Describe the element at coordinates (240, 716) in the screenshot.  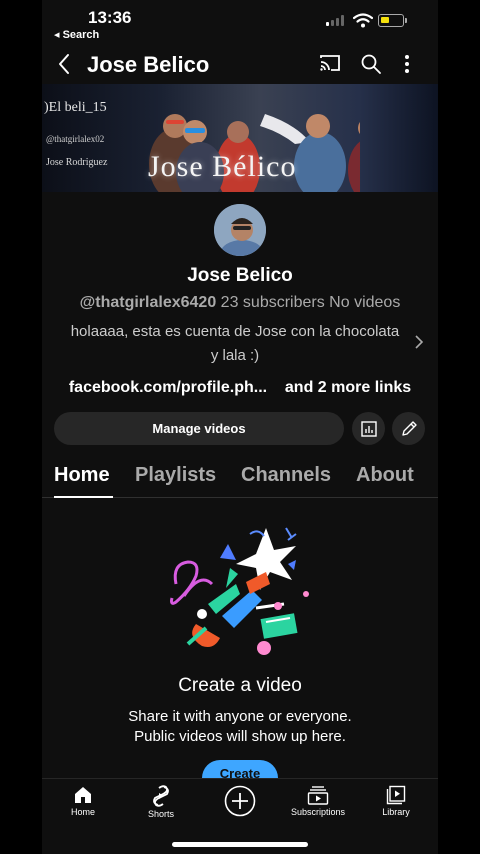
I see `empty-state-line1: Share it with anyone or everyone.` at that location.